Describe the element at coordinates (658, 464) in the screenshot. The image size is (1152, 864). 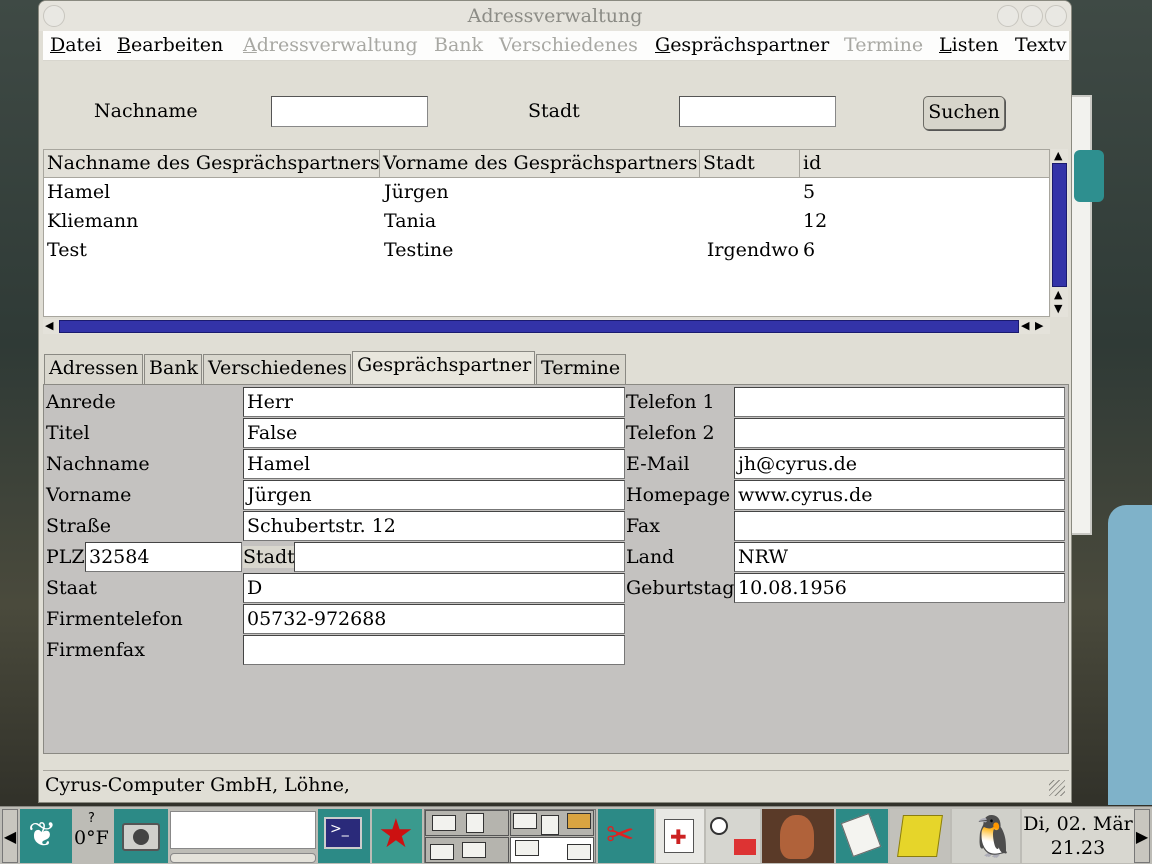
I see `email-label: E-Mail` at that location.